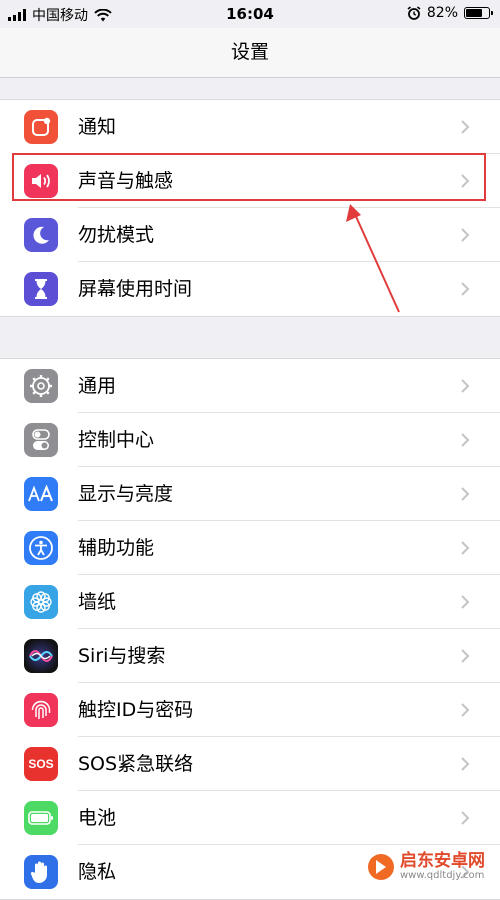  I want to click on annotation-arrow, so click(373, 258).